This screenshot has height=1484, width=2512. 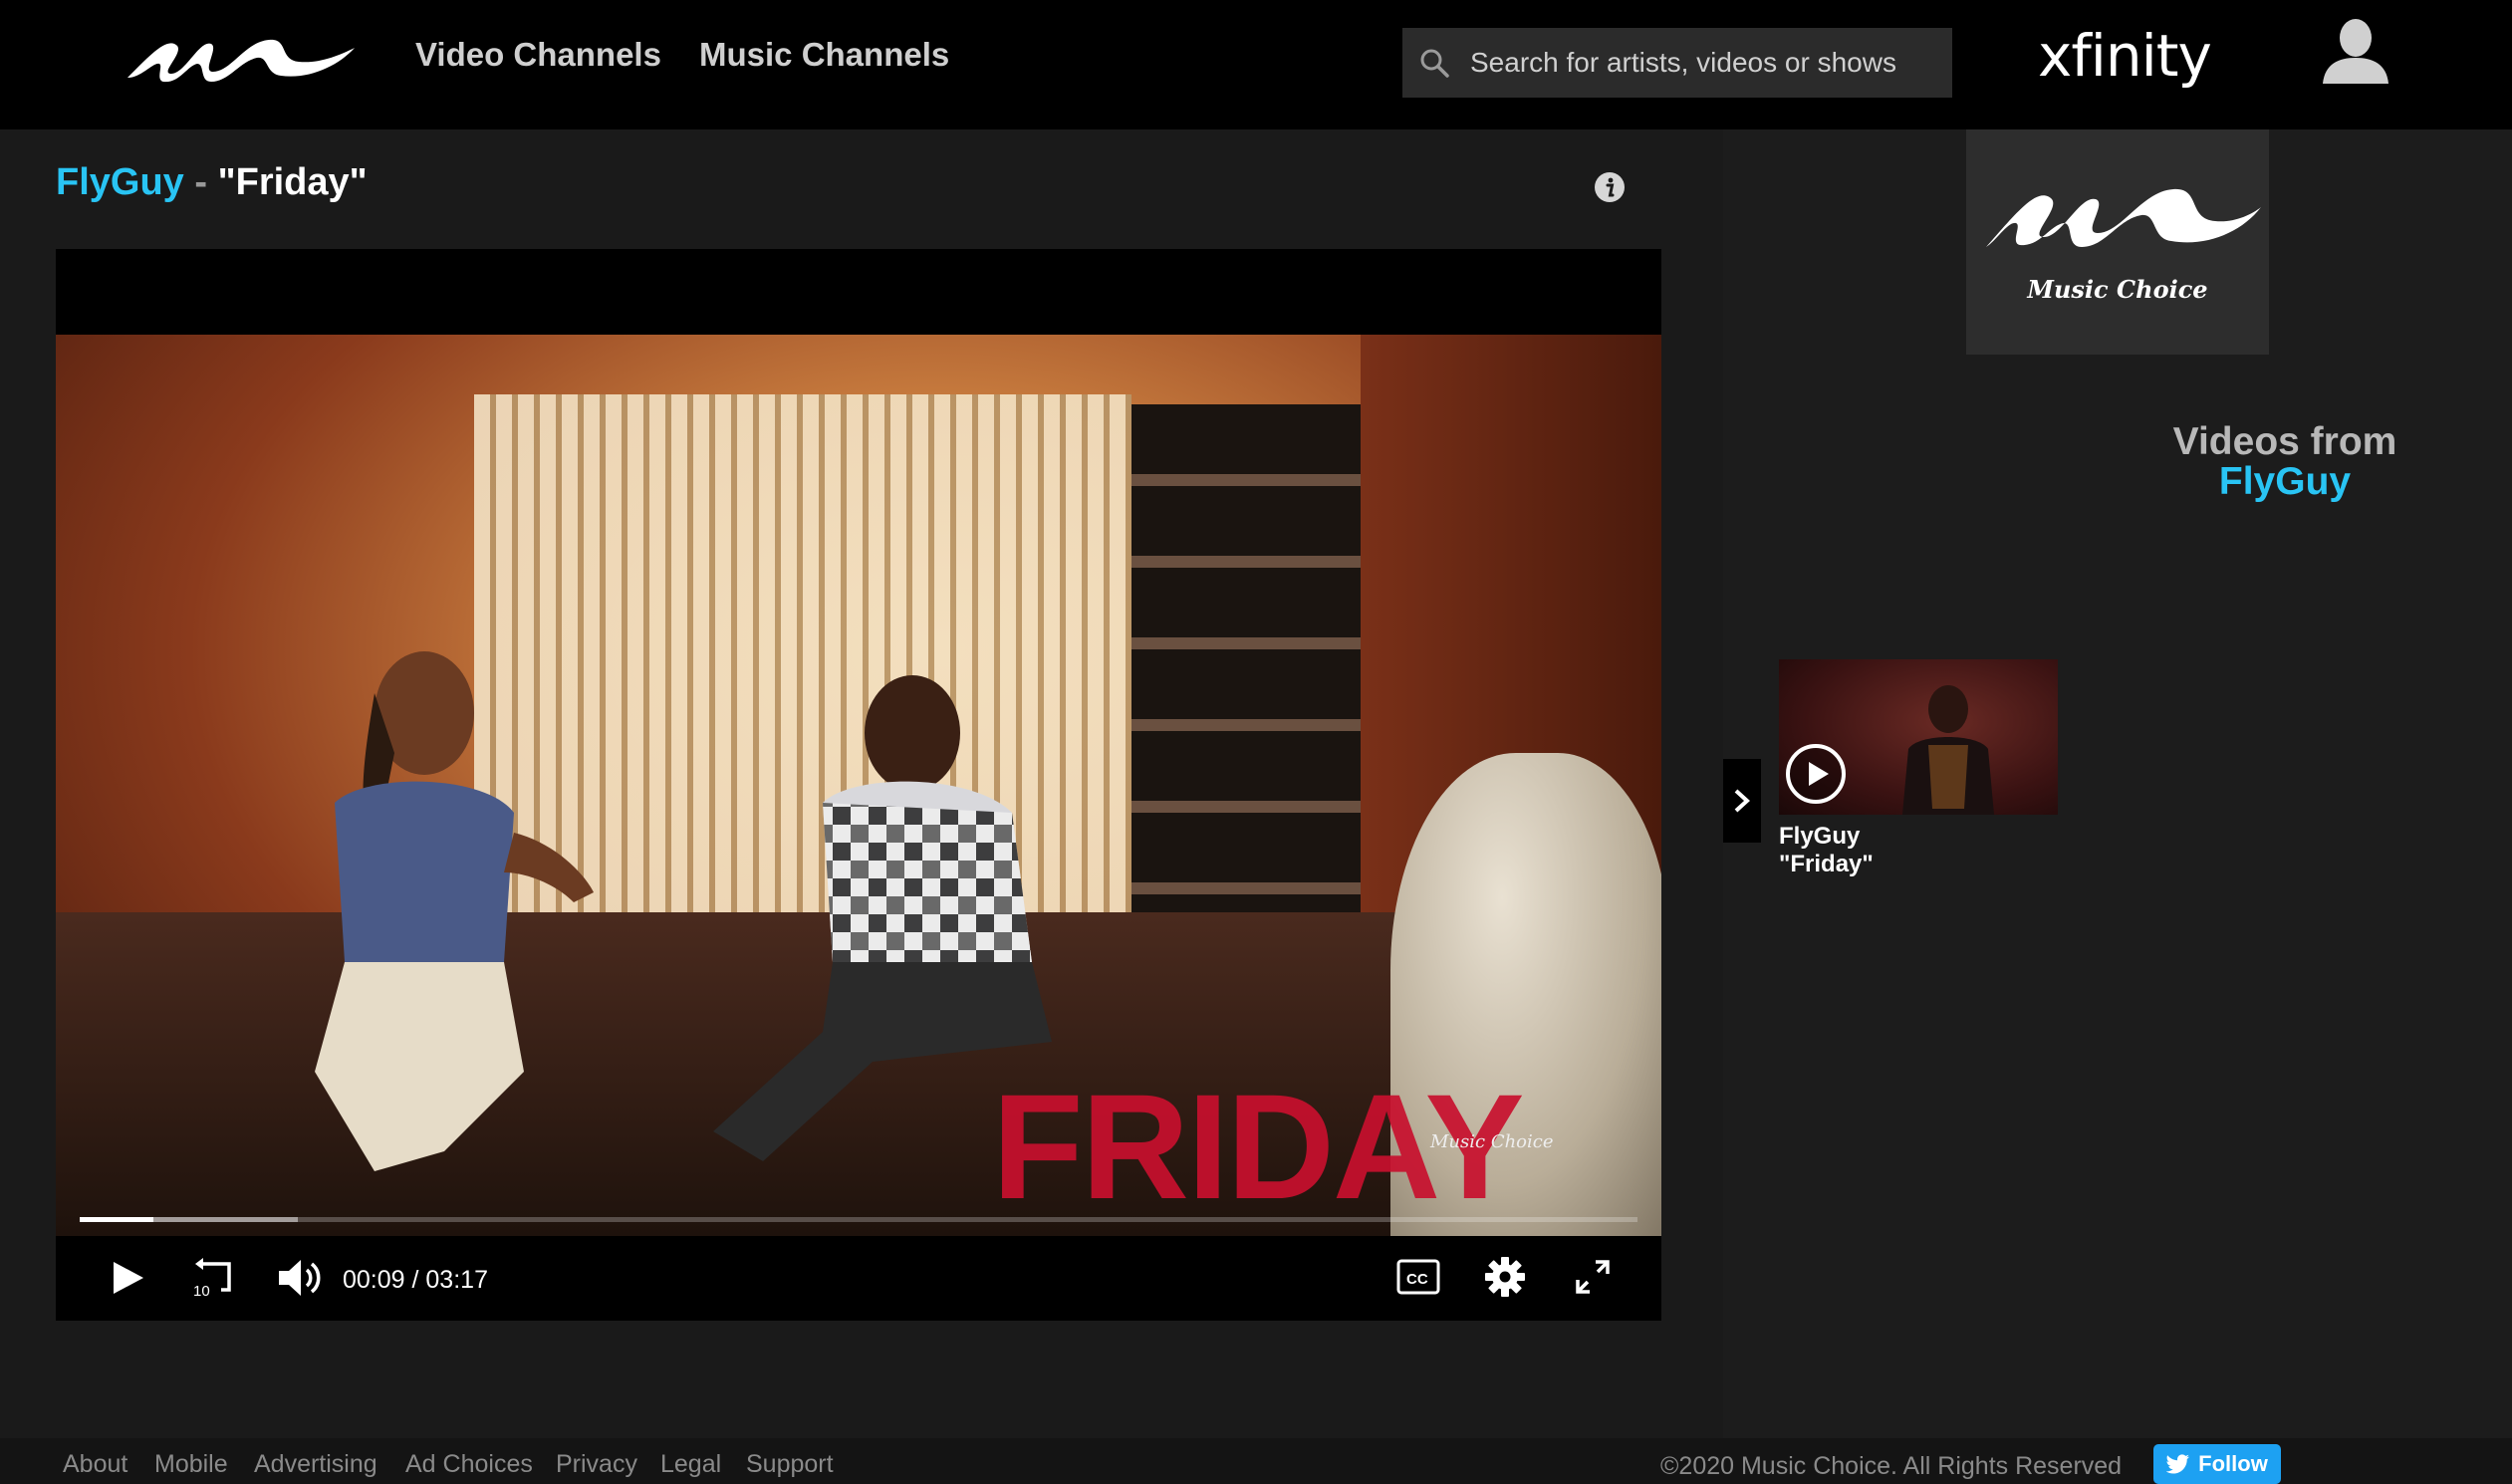 I want to click on music-choice-logo-text: Music Choice, so click(x=2117, y=289).